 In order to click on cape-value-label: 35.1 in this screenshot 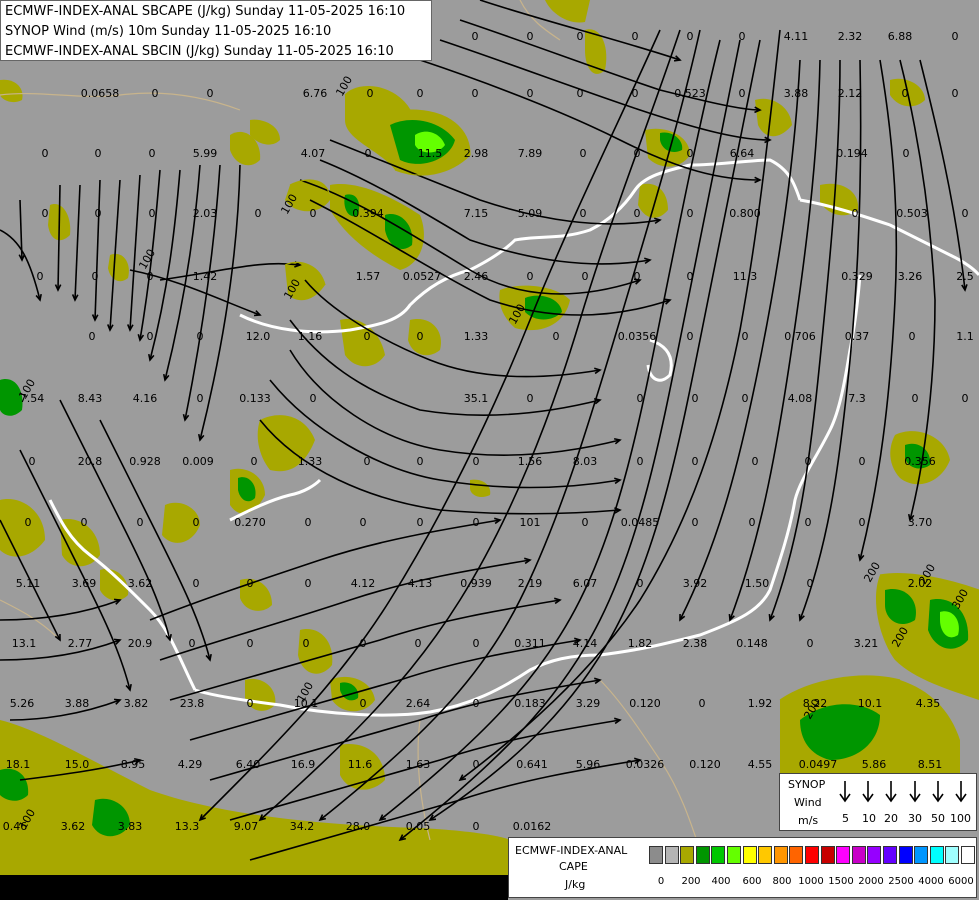, I will do `click(476, 398)`.